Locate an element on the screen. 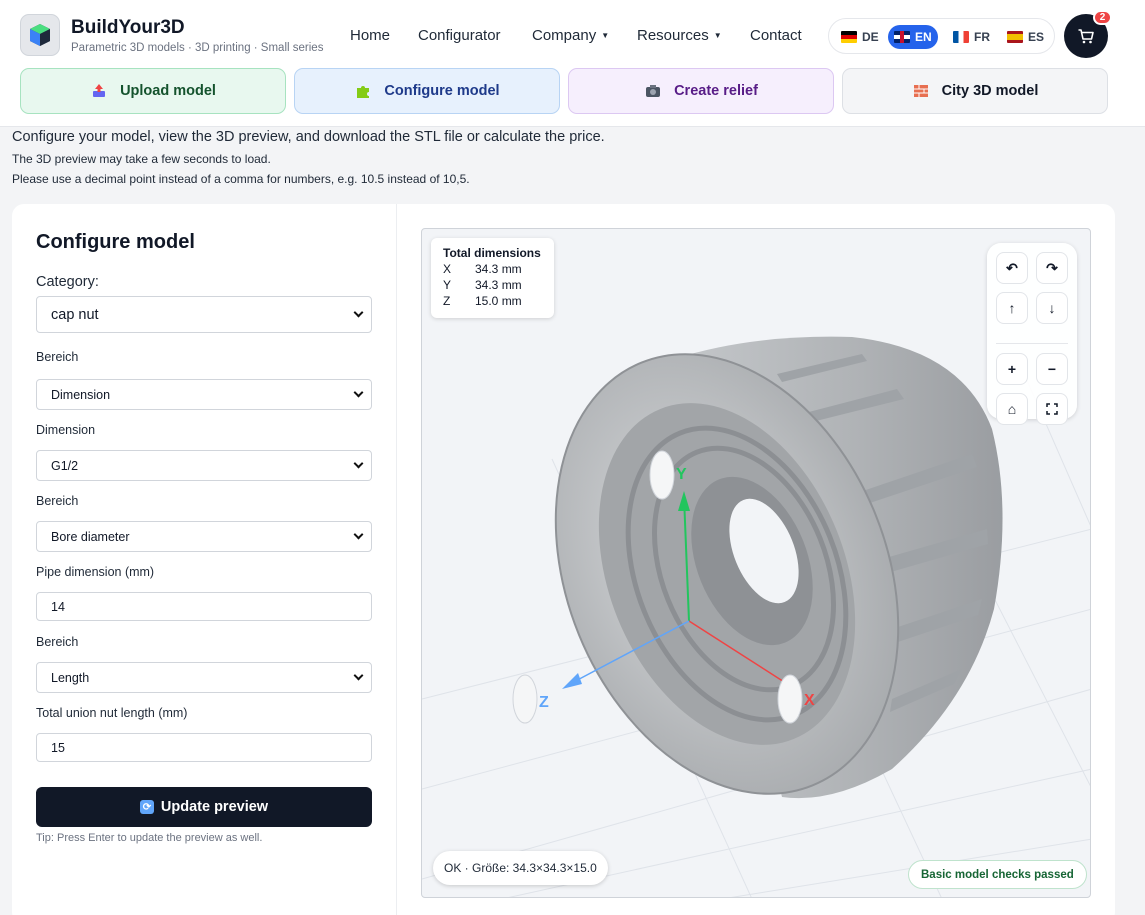 The height and width of the screenshot is (915, 1145). cube-logo-icon is located at coordinates (40, 35).